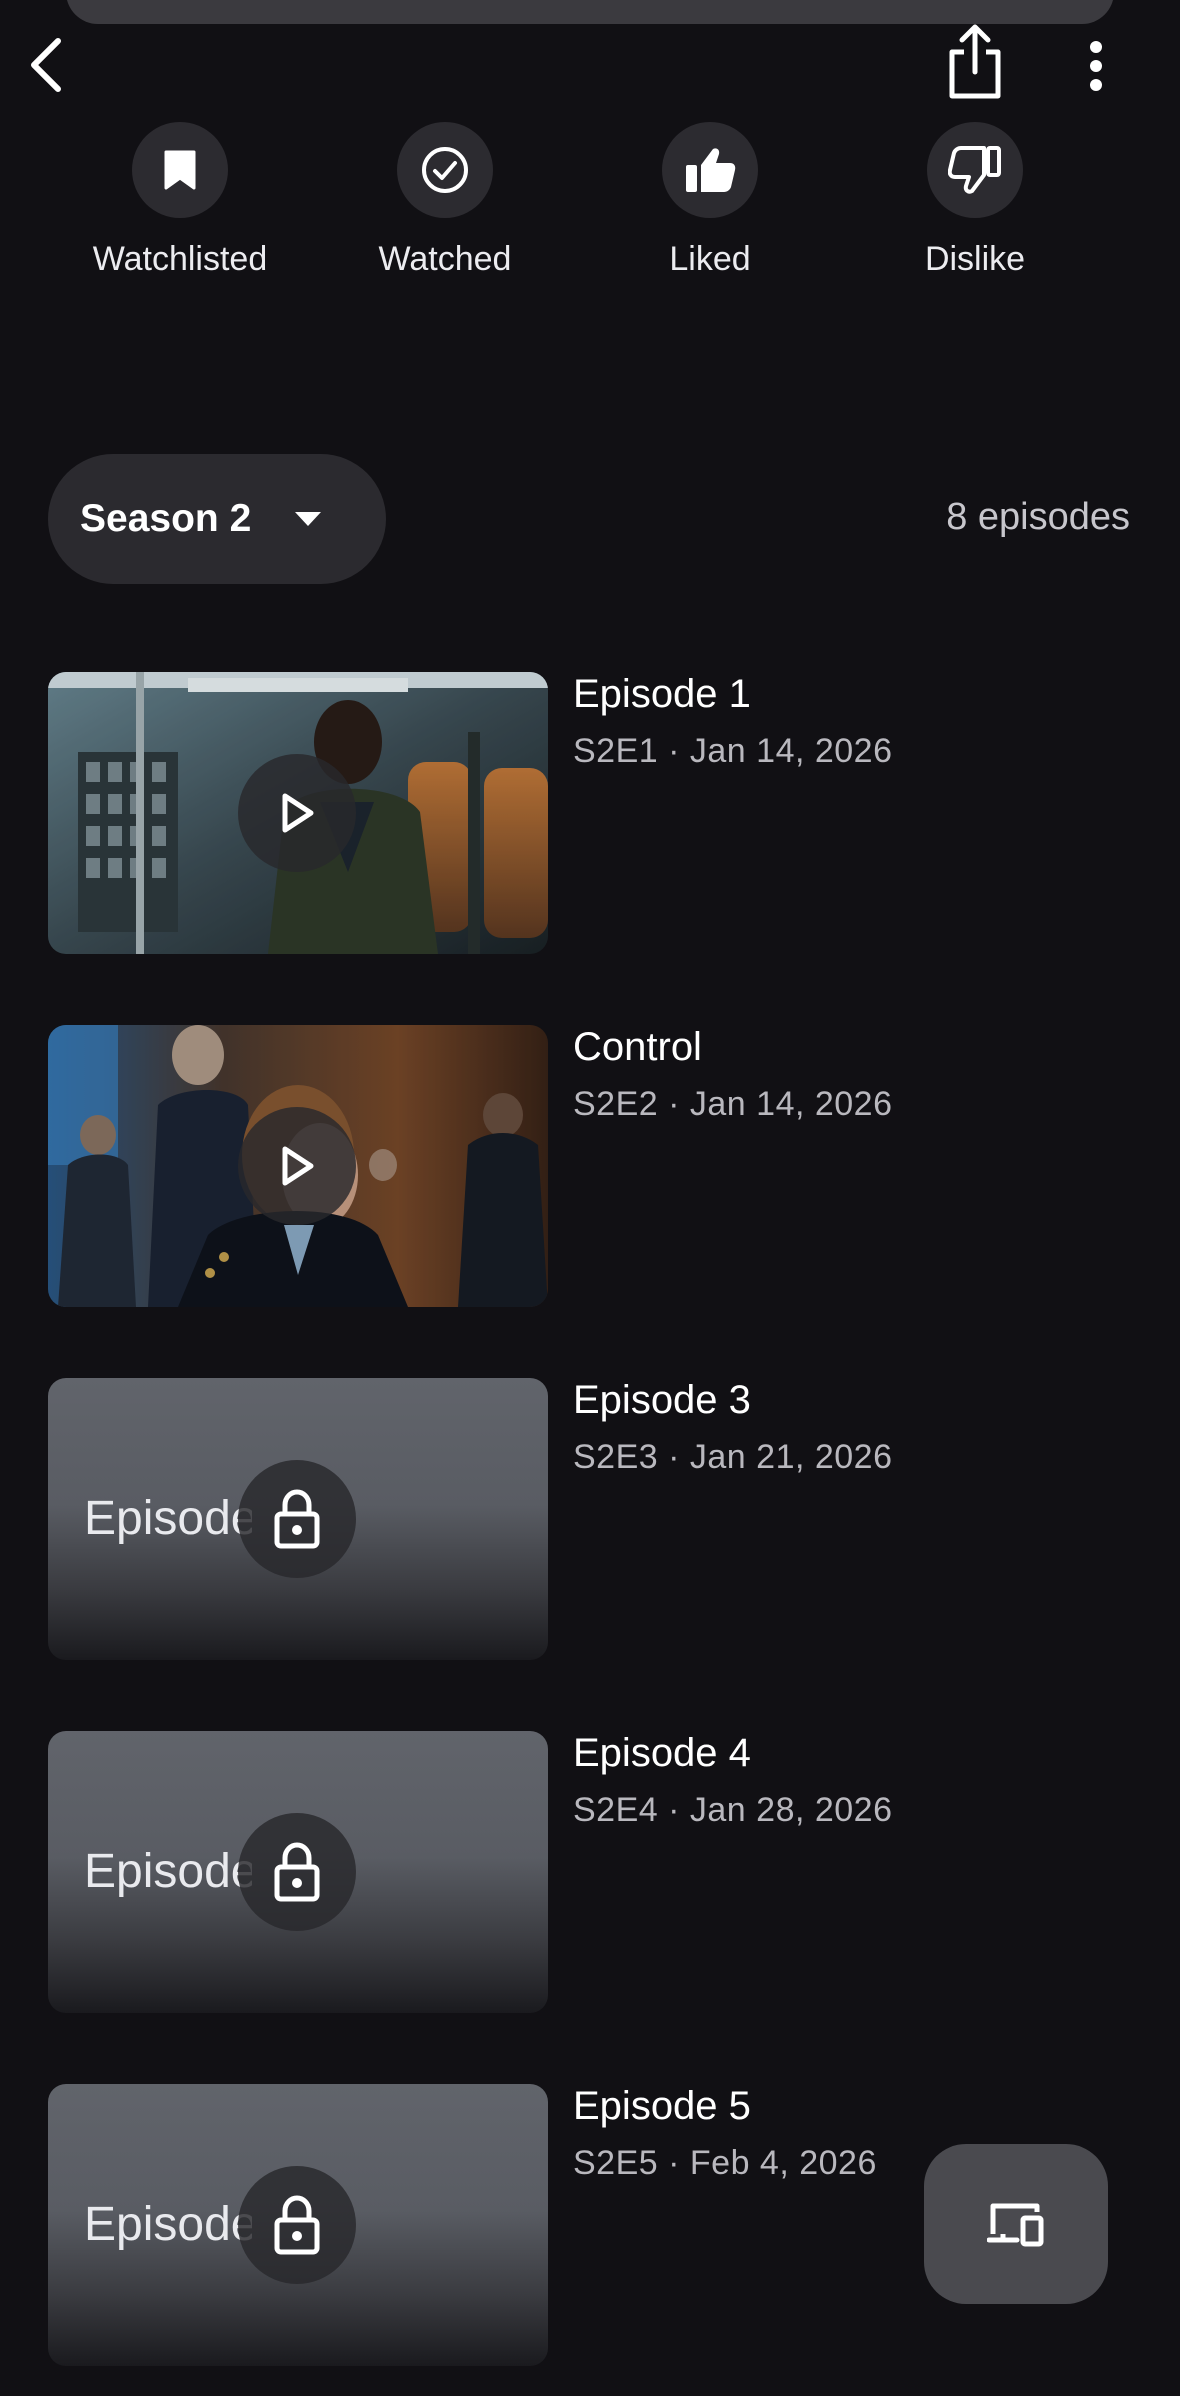 The image size is (1180, 2396). I want to click on share-button, so click(975, 62).